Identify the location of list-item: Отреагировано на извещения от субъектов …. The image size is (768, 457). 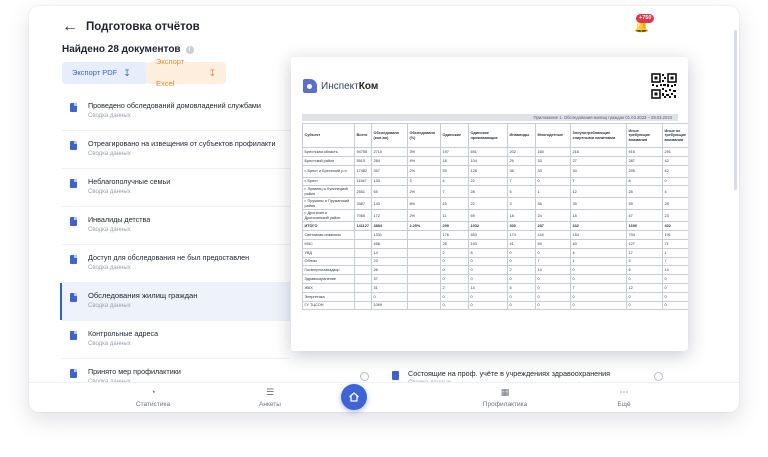
(176, 150).